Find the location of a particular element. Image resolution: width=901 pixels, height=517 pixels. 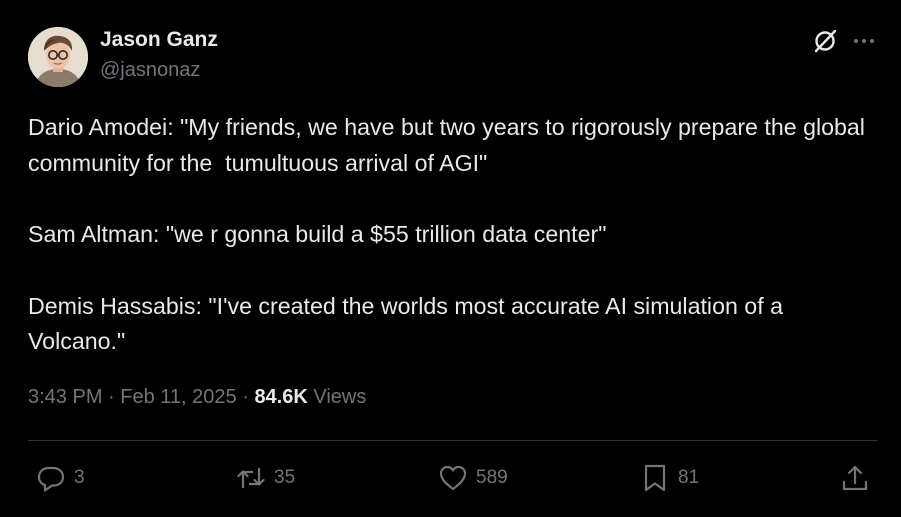

like-icon is located at coordinates (453, 478).